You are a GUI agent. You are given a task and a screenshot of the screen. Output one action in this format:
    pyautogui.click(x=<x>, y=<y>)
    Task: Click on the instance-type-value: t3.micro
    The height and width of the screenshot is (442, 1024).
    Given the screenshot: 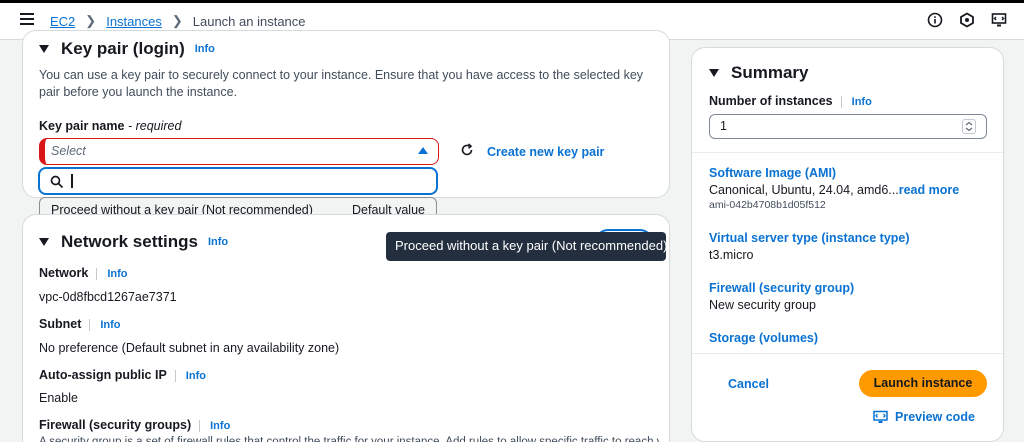 What is the action you would take?
    pyautogui.click(x=731, y=255)
    